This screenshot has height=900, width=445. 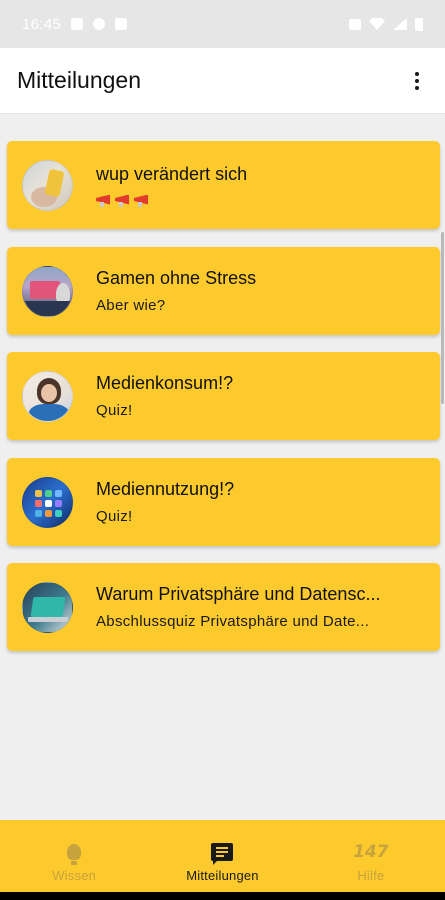 I want to click on nav-item-mitteilungen: Mitteilungen, so click(x=222, y=860).